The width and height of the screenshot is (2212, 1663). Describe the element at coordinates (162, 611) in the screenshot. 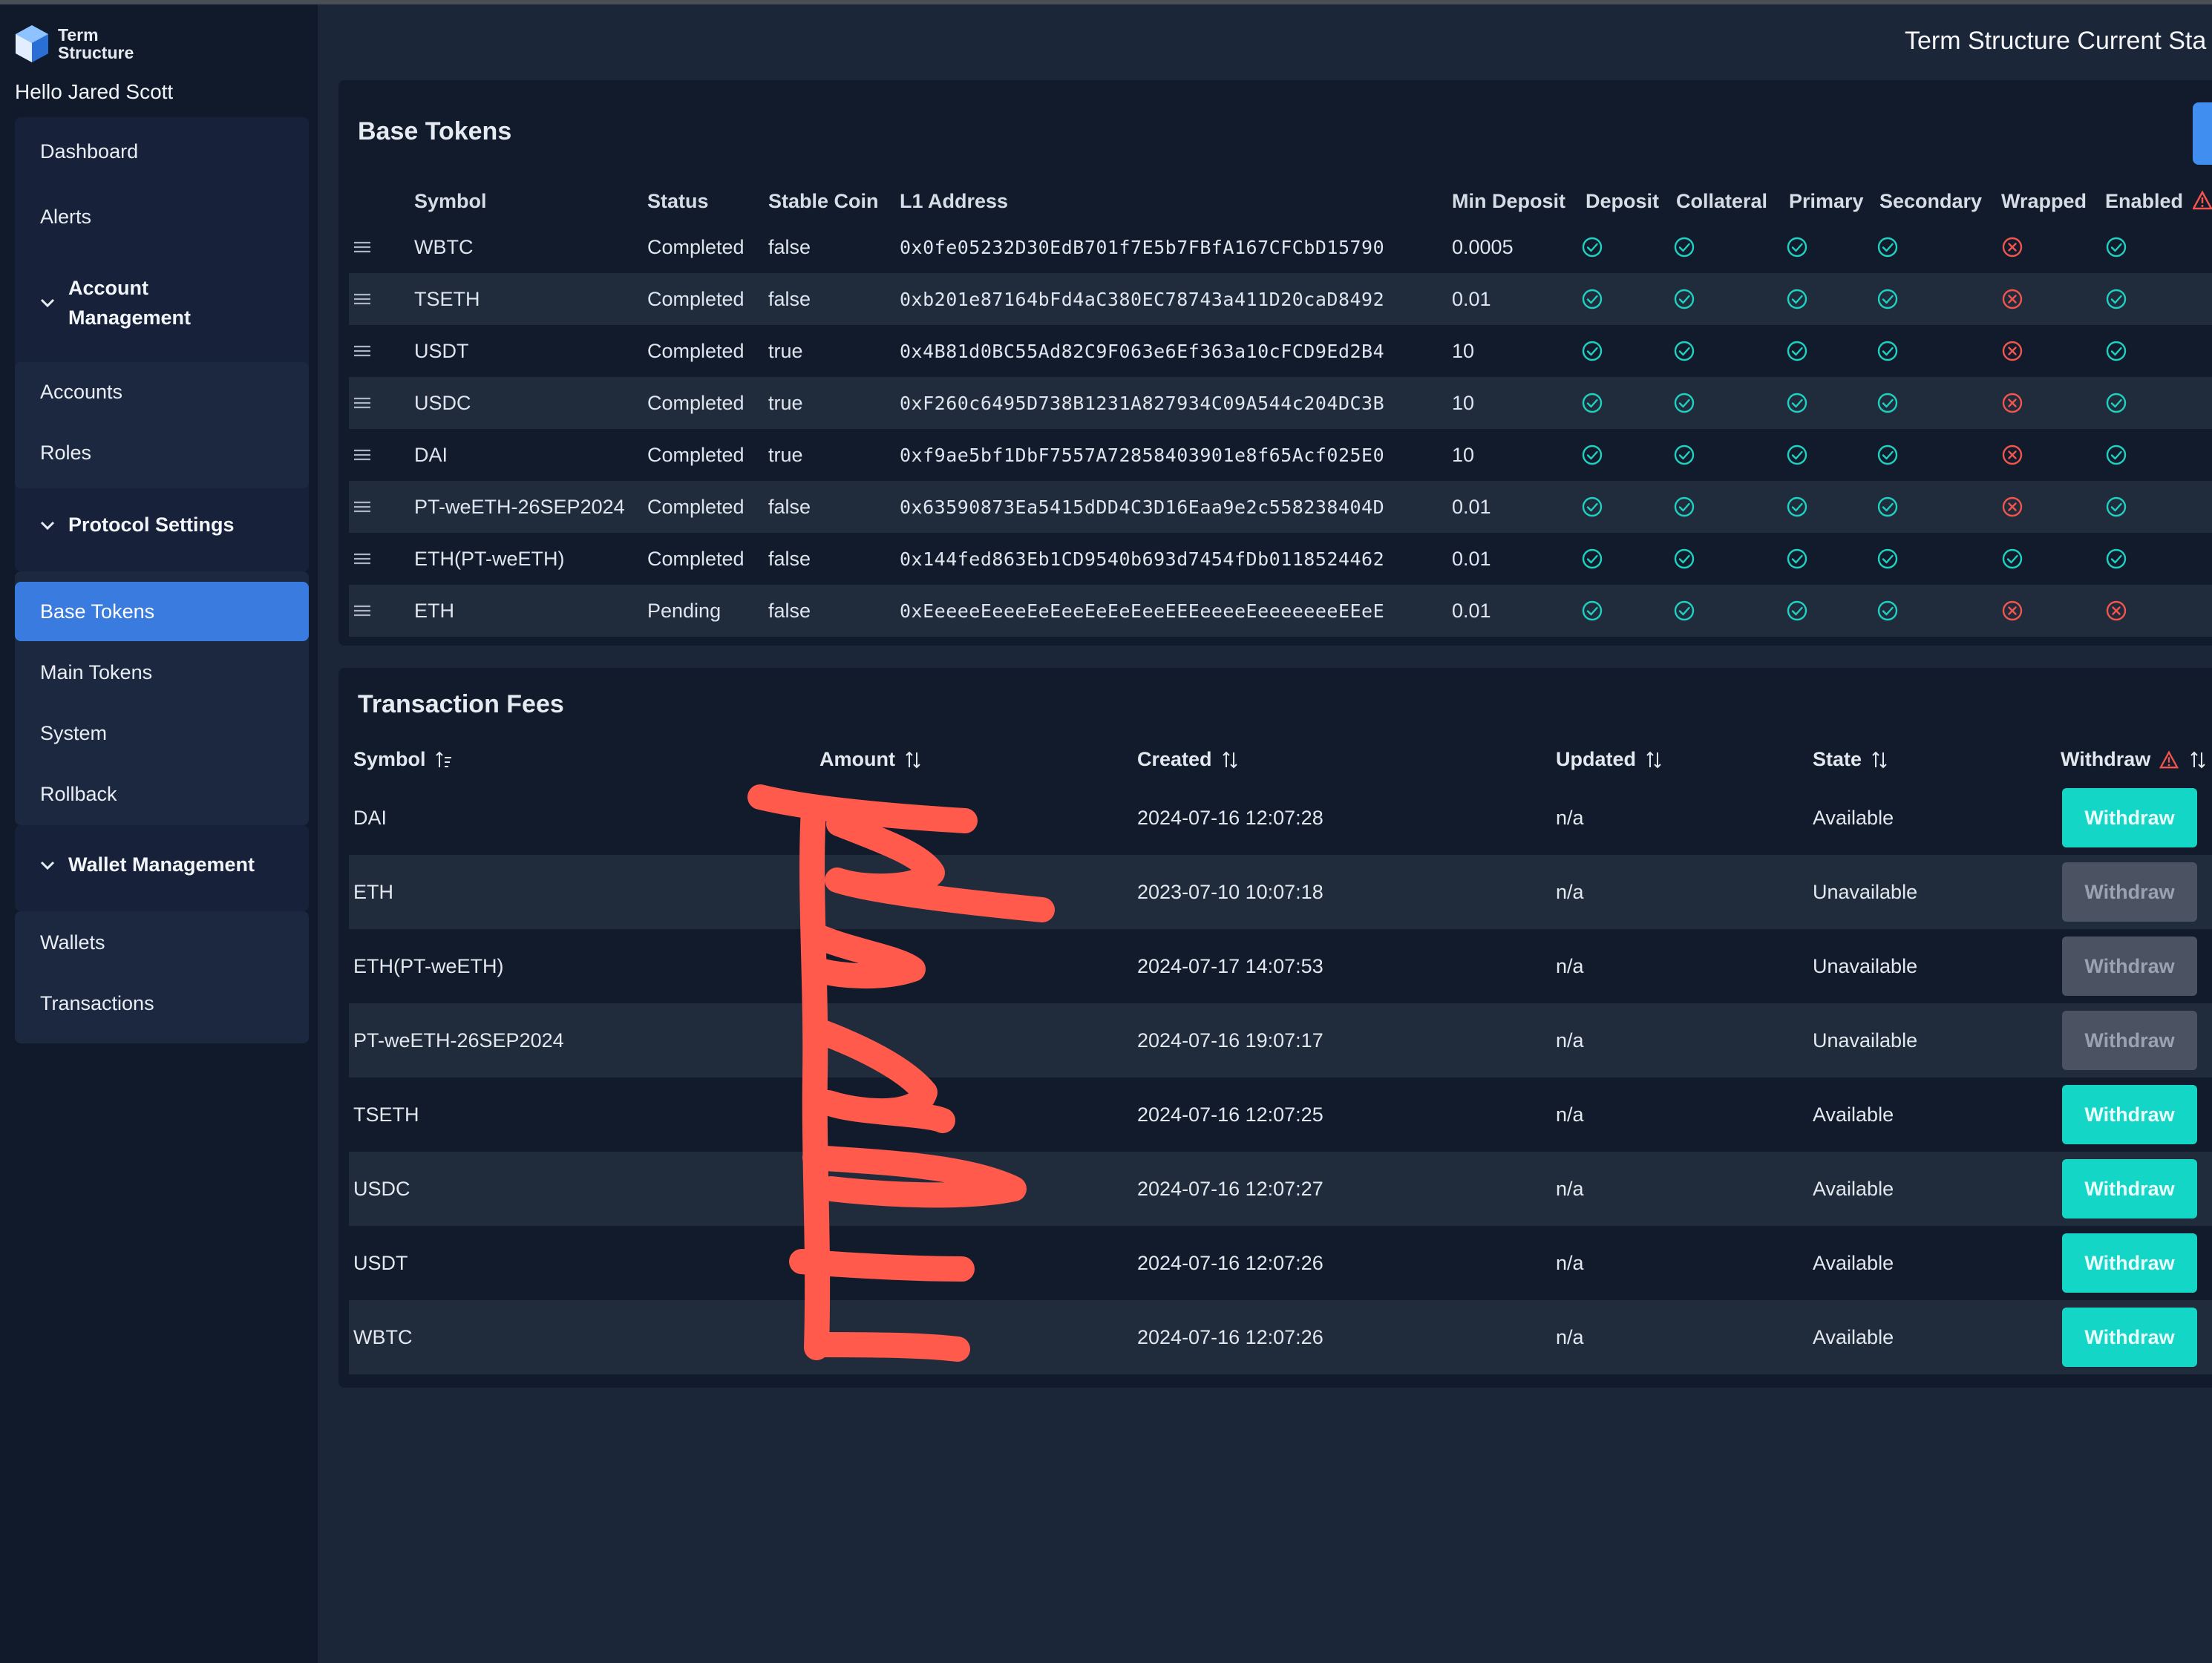

I see `sidebar-item-base-tokens: Base Tokens` at that location.